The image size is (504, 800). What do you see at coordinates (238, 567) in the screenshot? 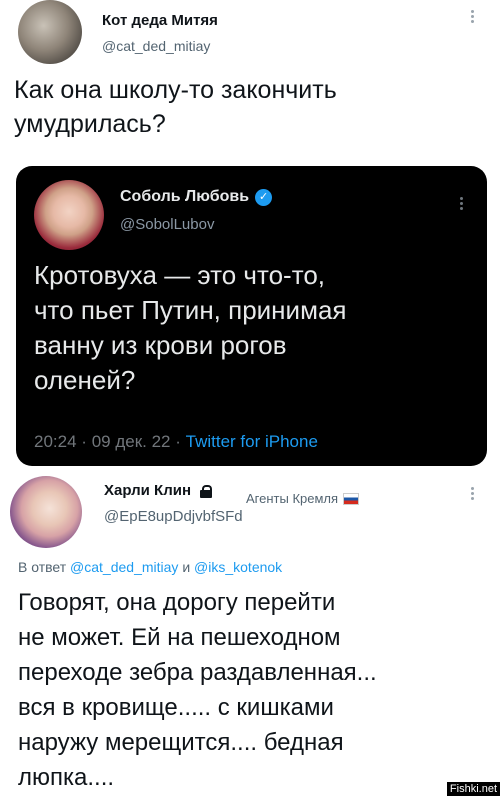
I see `reply-mention-2: @iks_kotenok` at bounding box center [238, 567].